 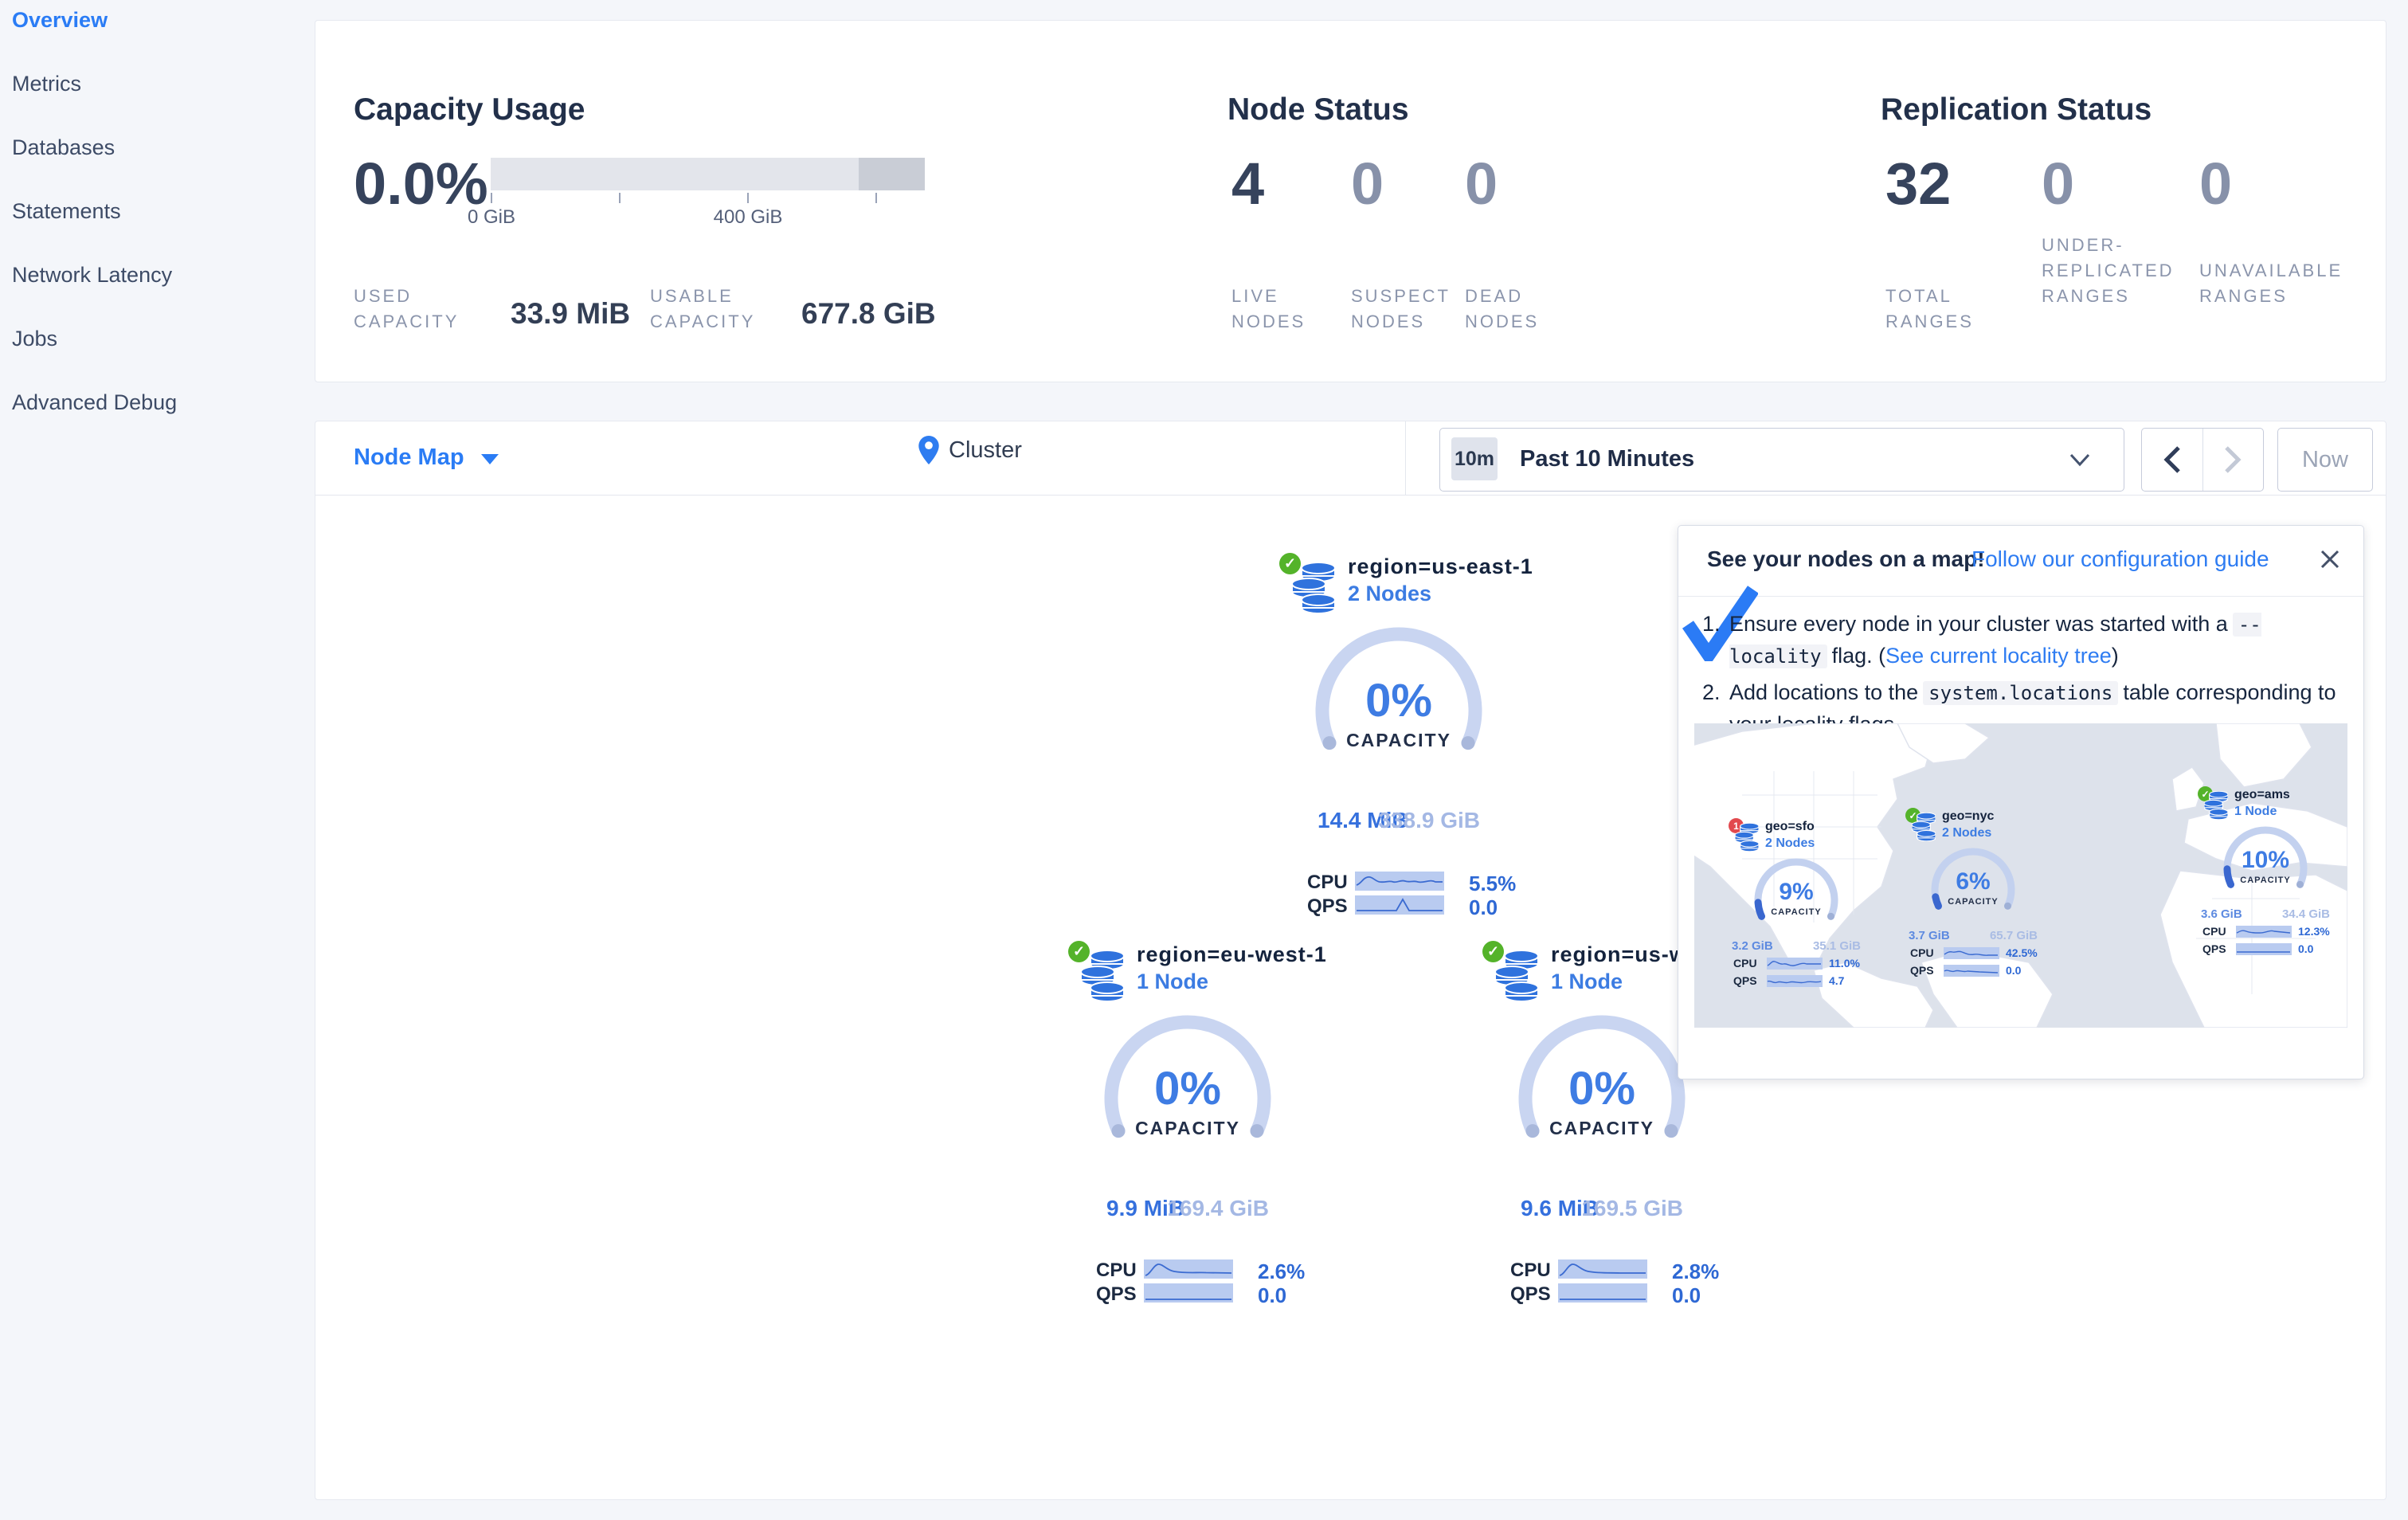 What do you see at coordinates (1969, 816) in the screenshot?
I see `mini-region-name: geo=nyc` at bounding box center [1969, 816].